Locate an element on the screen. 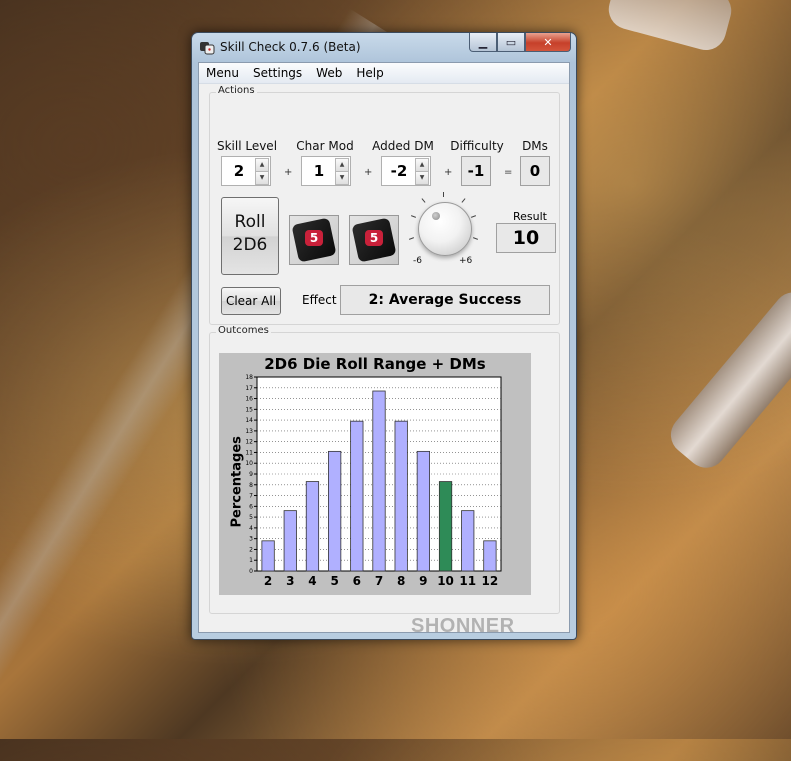 The height and width of the screenshot is (761, 791). char-mod-label: Char Mod is located at coordinates (325, 146).